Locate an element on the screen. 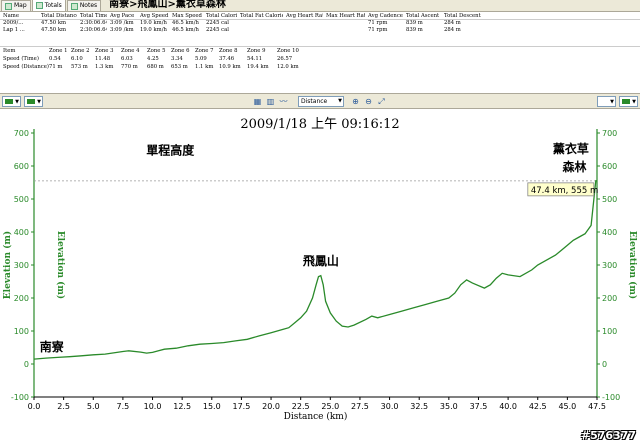 The width and height of the screenshot is (640, 443). chart-annotation: 南寮 is located at coordinates (52, 346).